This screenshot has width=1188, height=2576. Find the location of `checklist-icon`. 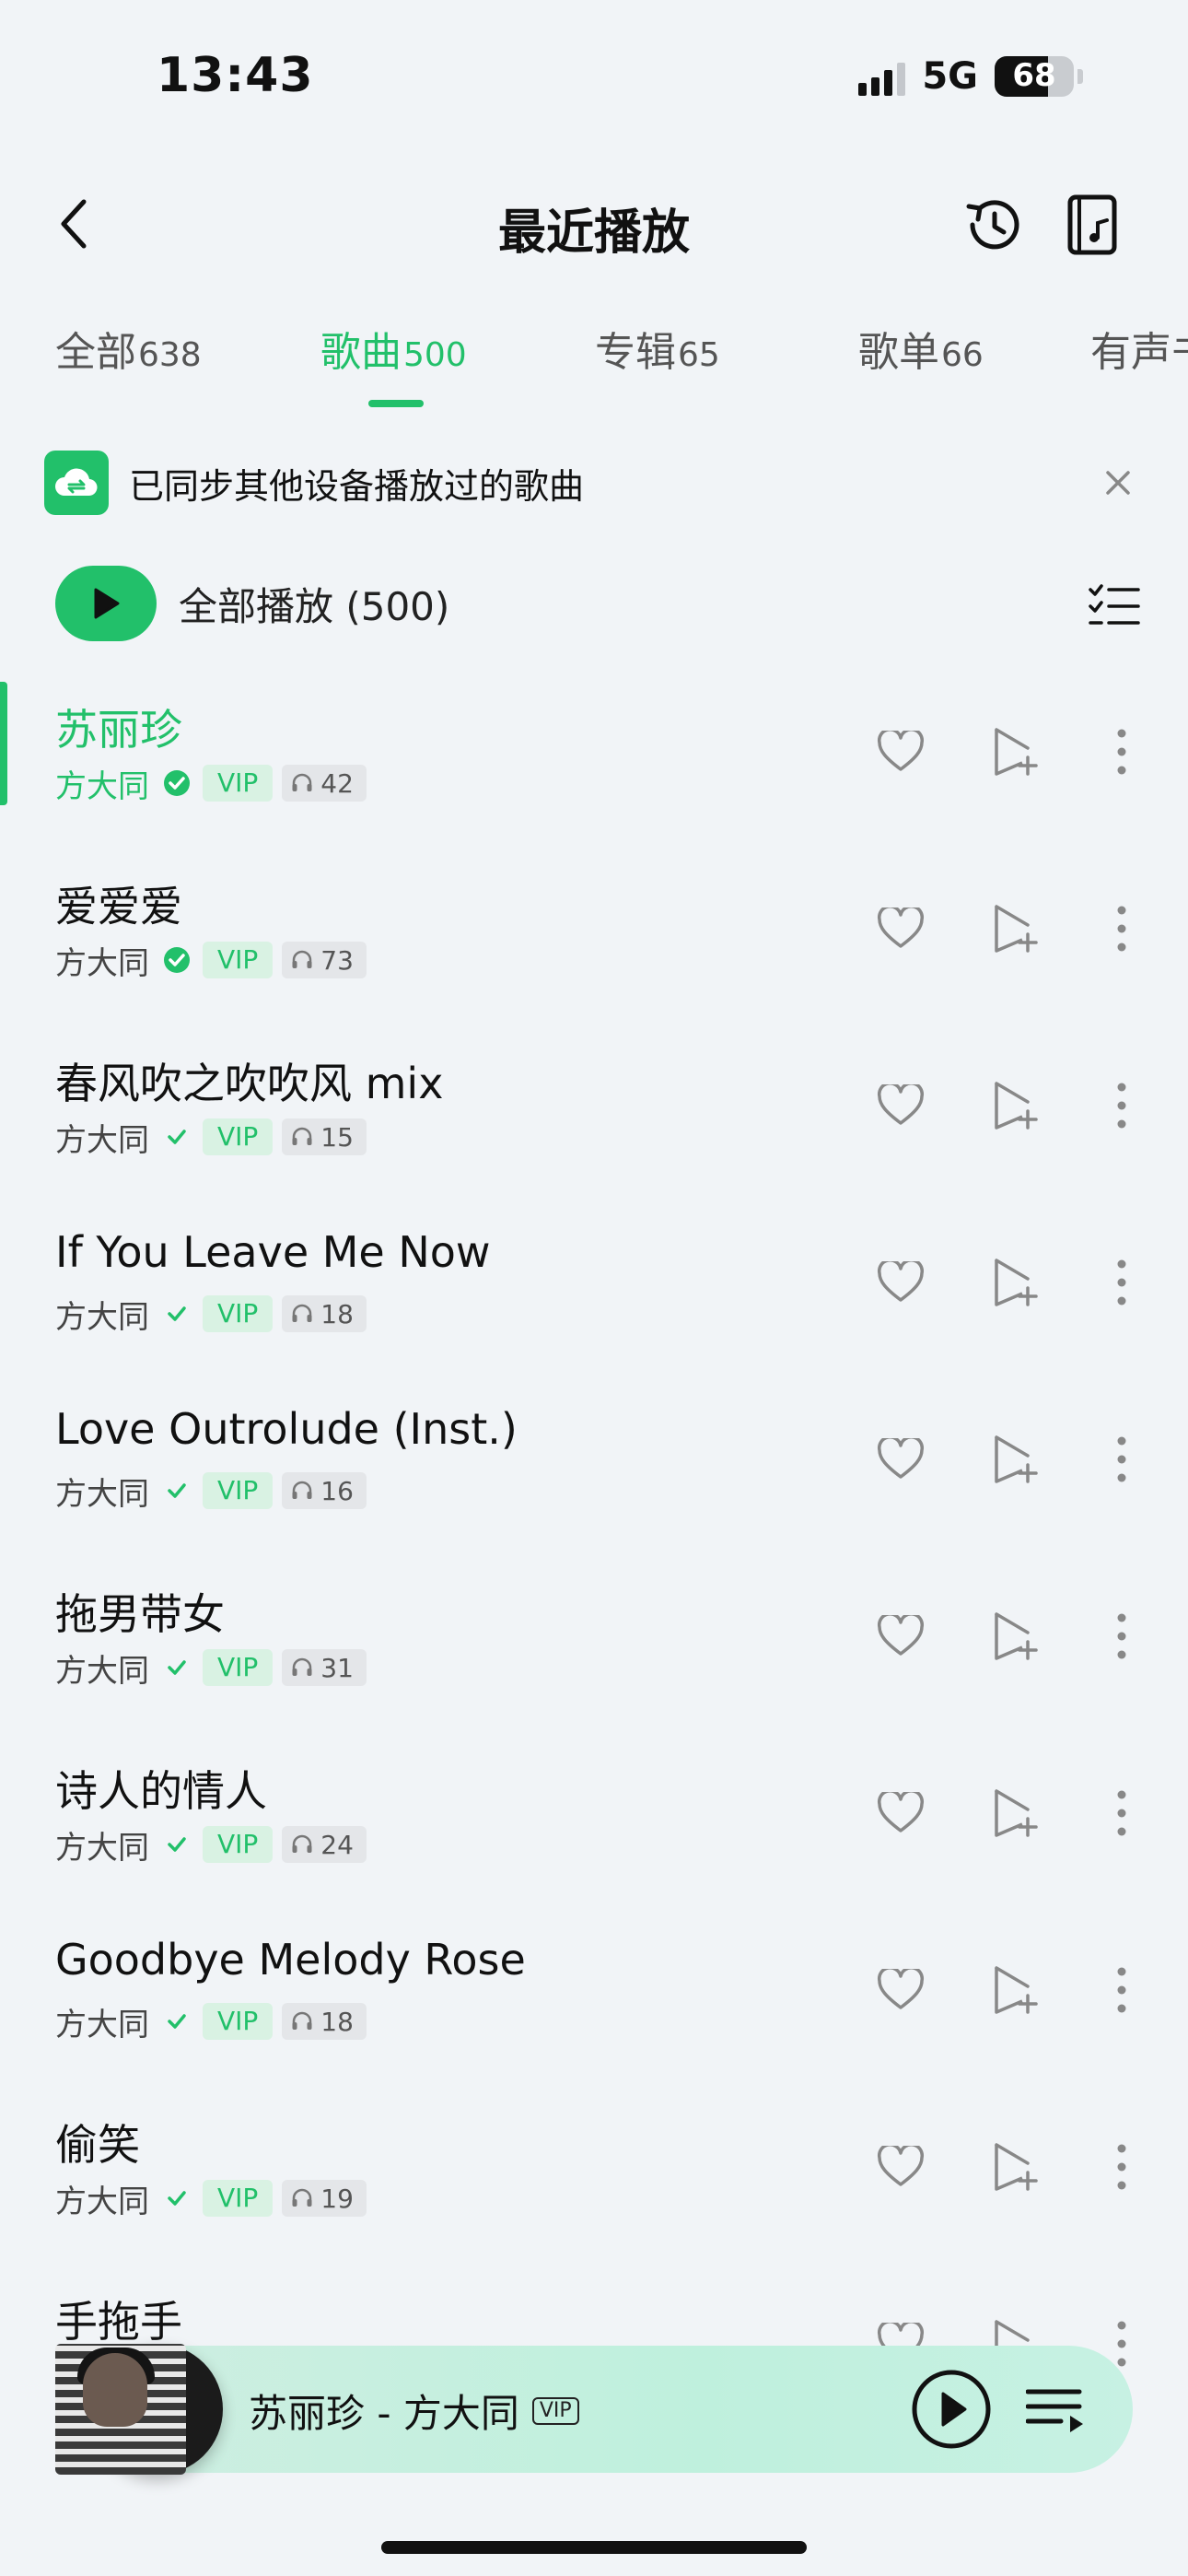

checklist-icon is located at coordinates (1114, 604).